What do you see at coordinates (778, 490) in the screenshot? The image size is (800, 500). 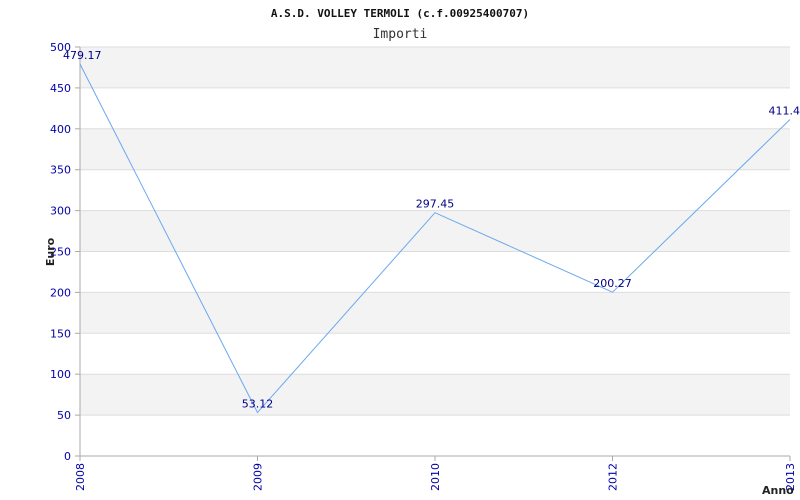 I see `x-axis-title: Anno` at bounding box center [778, 490].